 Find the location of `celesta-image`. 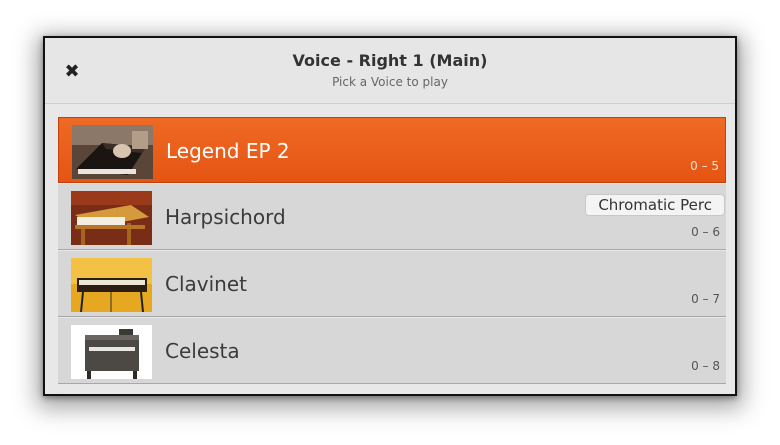

celesta-image is located at coordinates (111, 352).